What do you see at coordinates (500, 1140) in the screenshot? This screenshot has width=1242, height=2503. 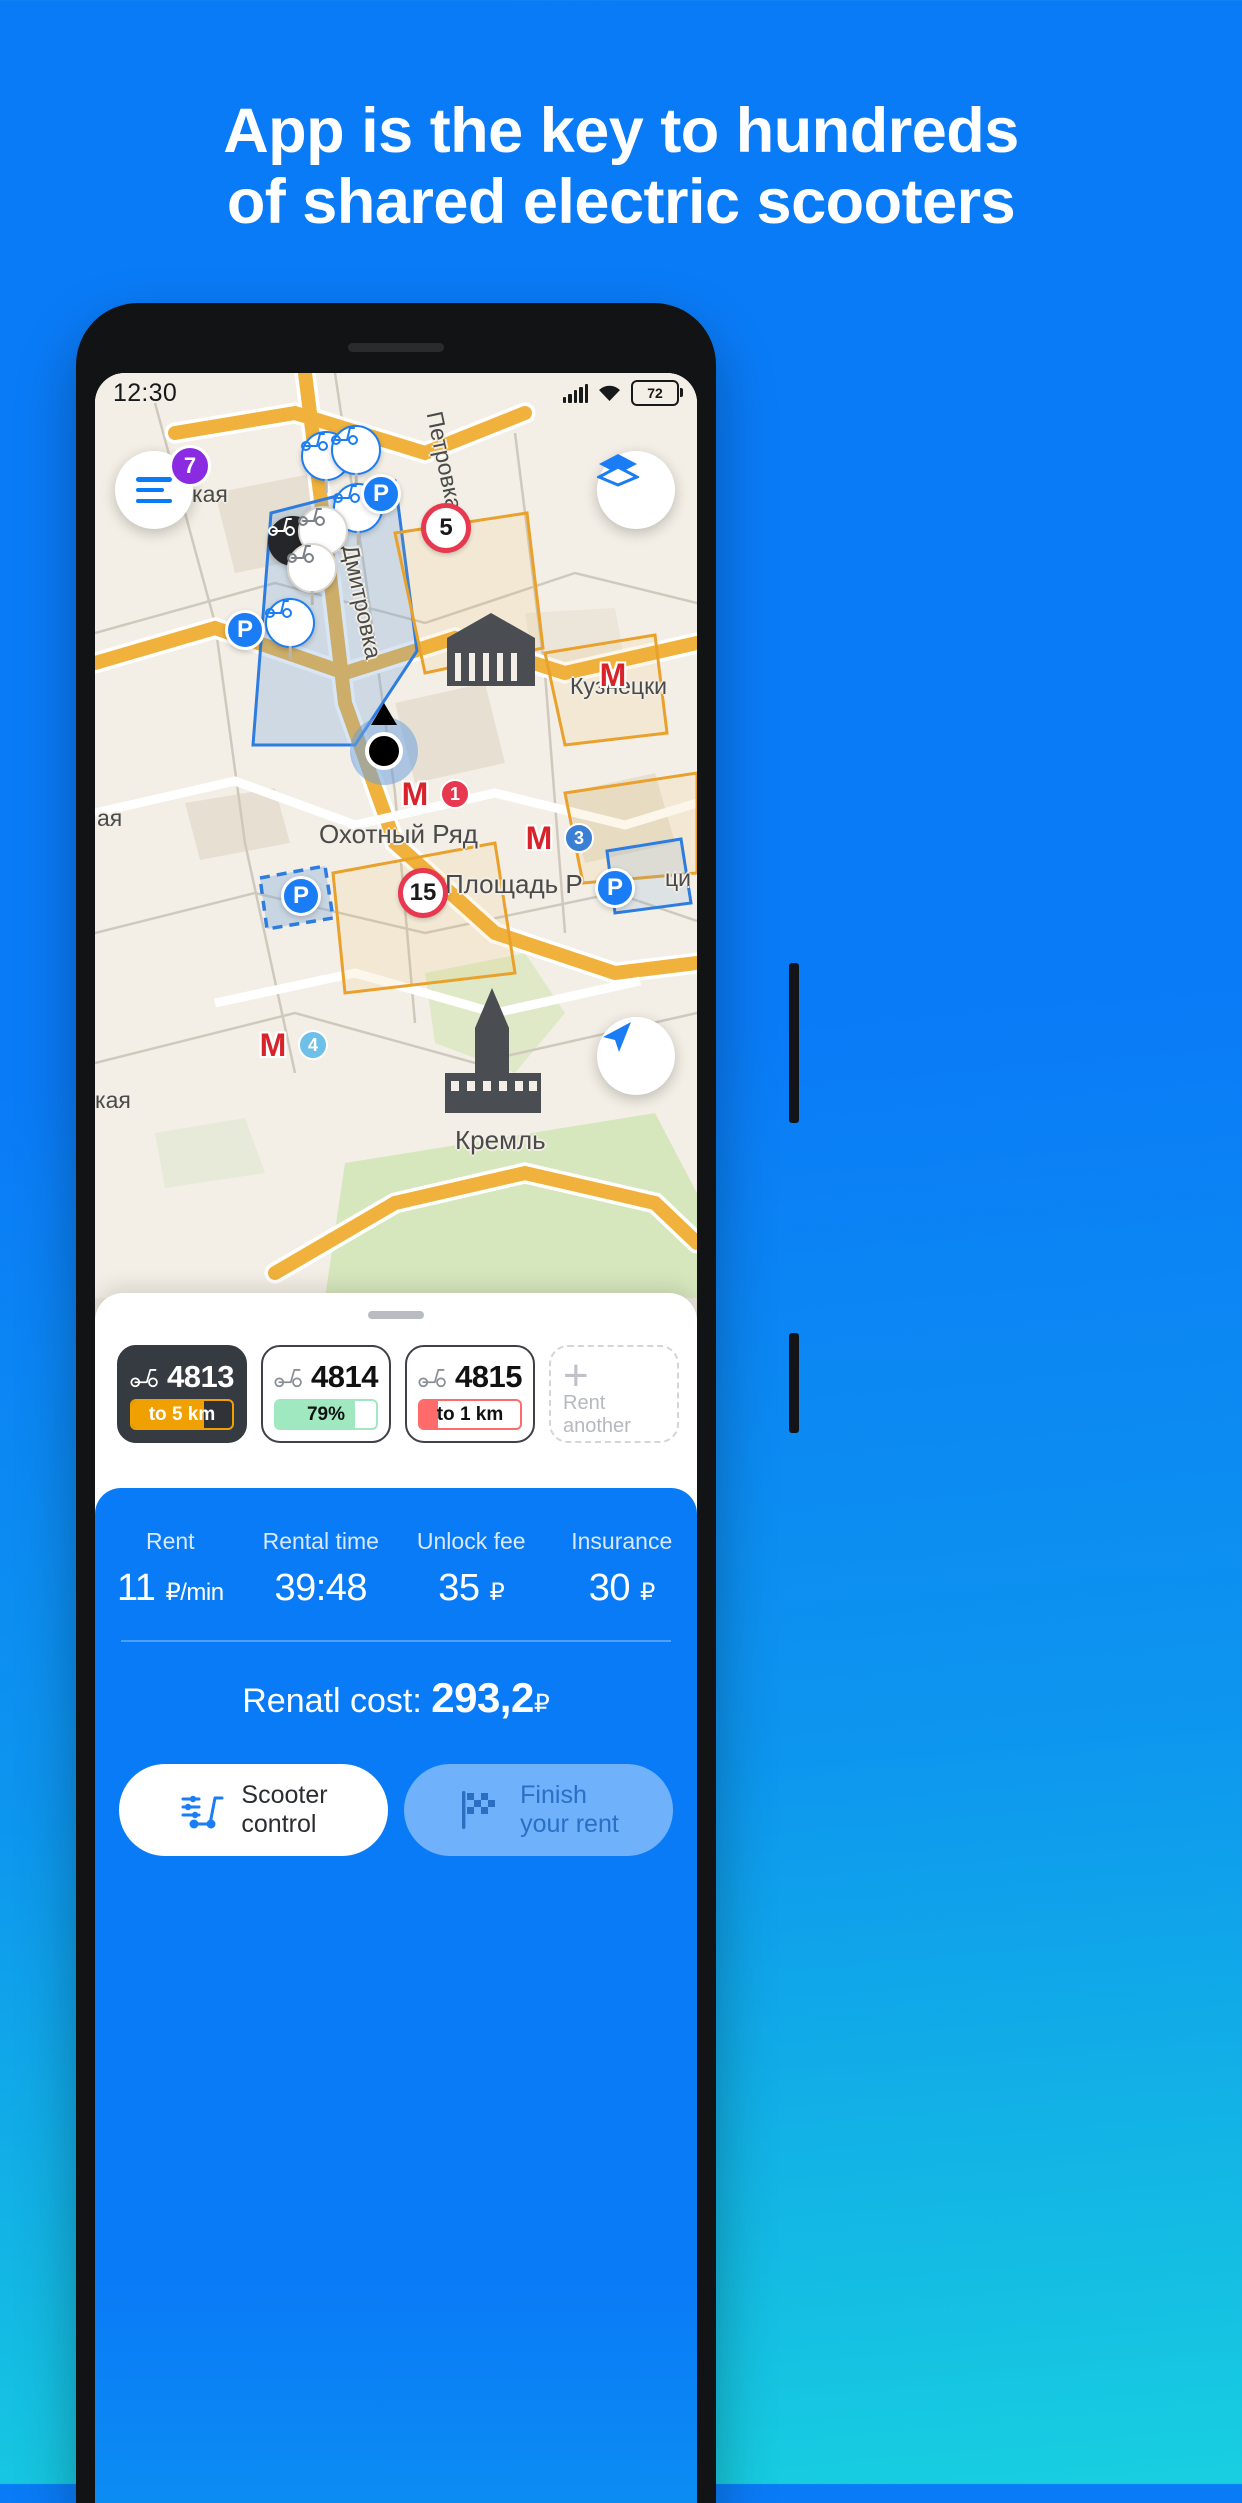 I see `map-label: Кремль` at bounding box center [500, 1140].